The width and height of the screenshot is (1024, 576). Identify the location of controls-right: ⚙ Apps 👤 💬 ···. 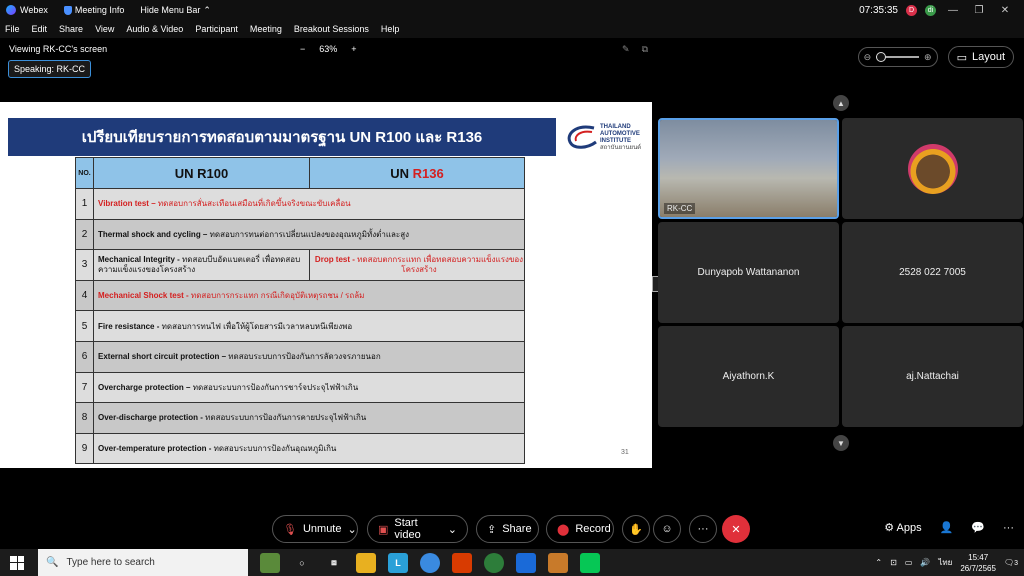
(949, 528).